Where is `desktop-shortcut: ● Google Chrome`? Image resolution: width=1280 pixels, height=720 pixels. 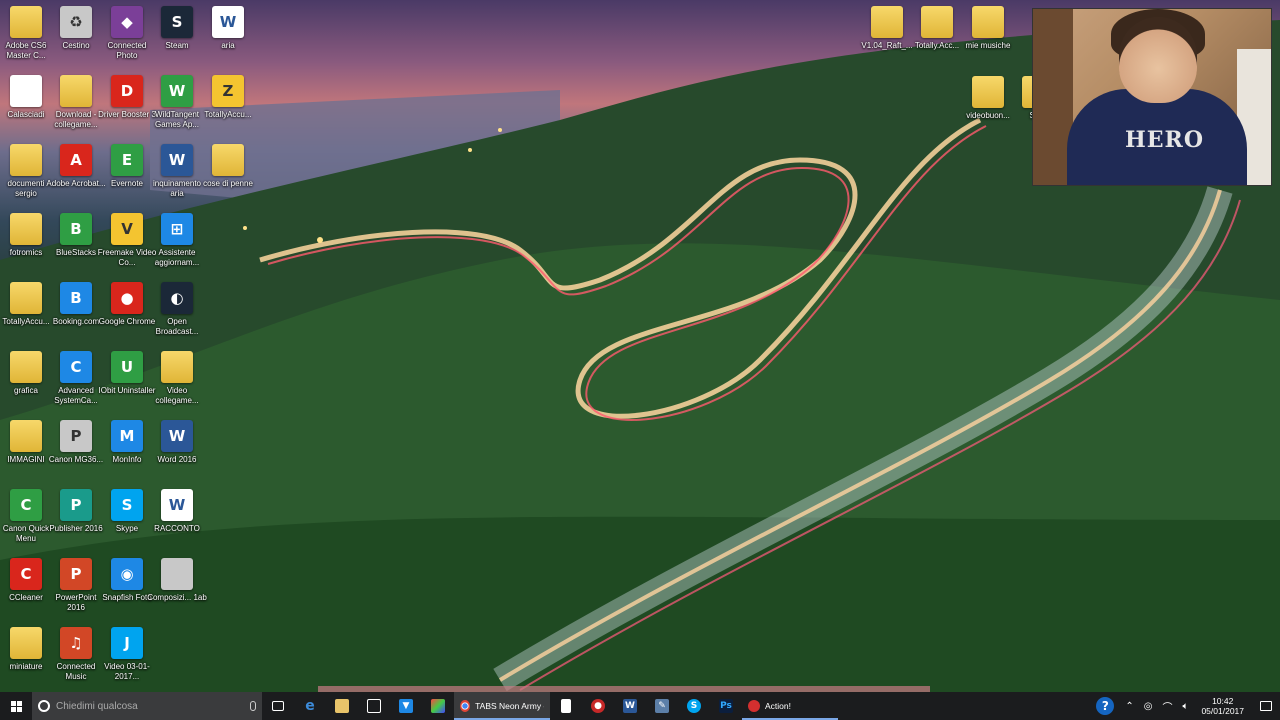 desktop-shortcut: ● Google Chrome is located at coordinates (127, 304).